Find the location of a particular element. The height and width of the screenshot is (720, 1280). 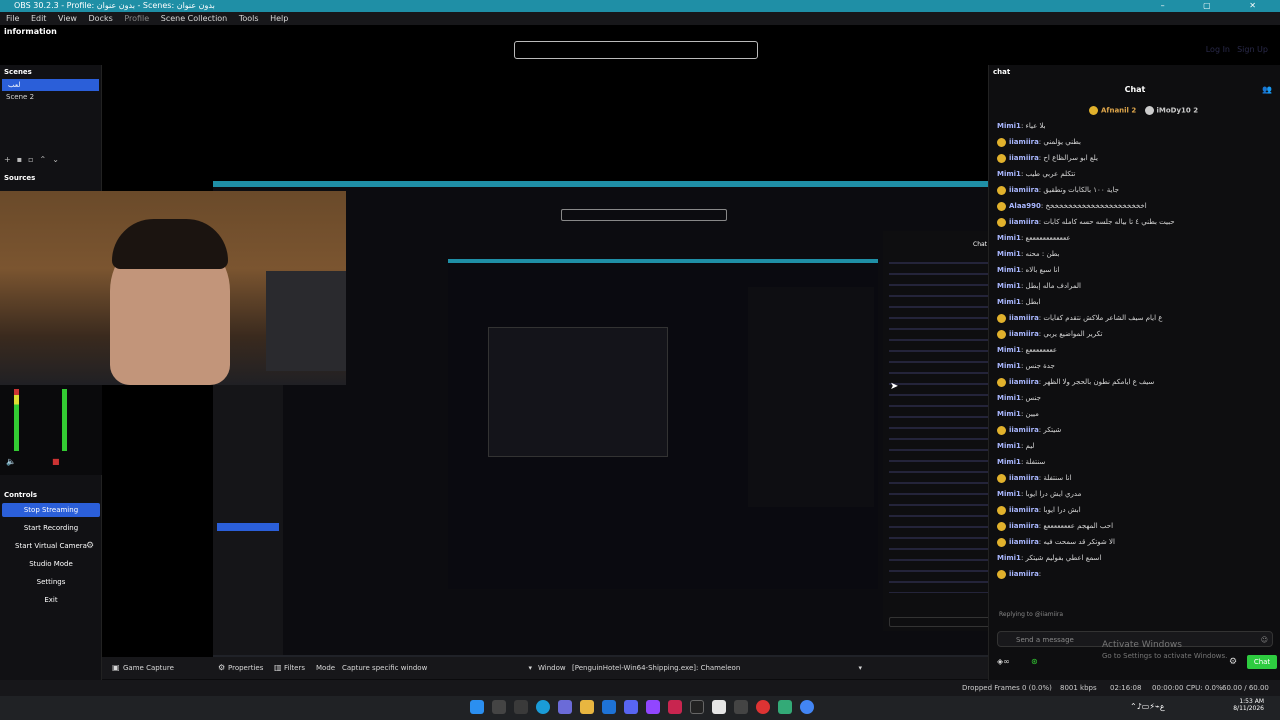

chat-message: Mimi1: بطن : محنه is located at coordinates (1135, 254).